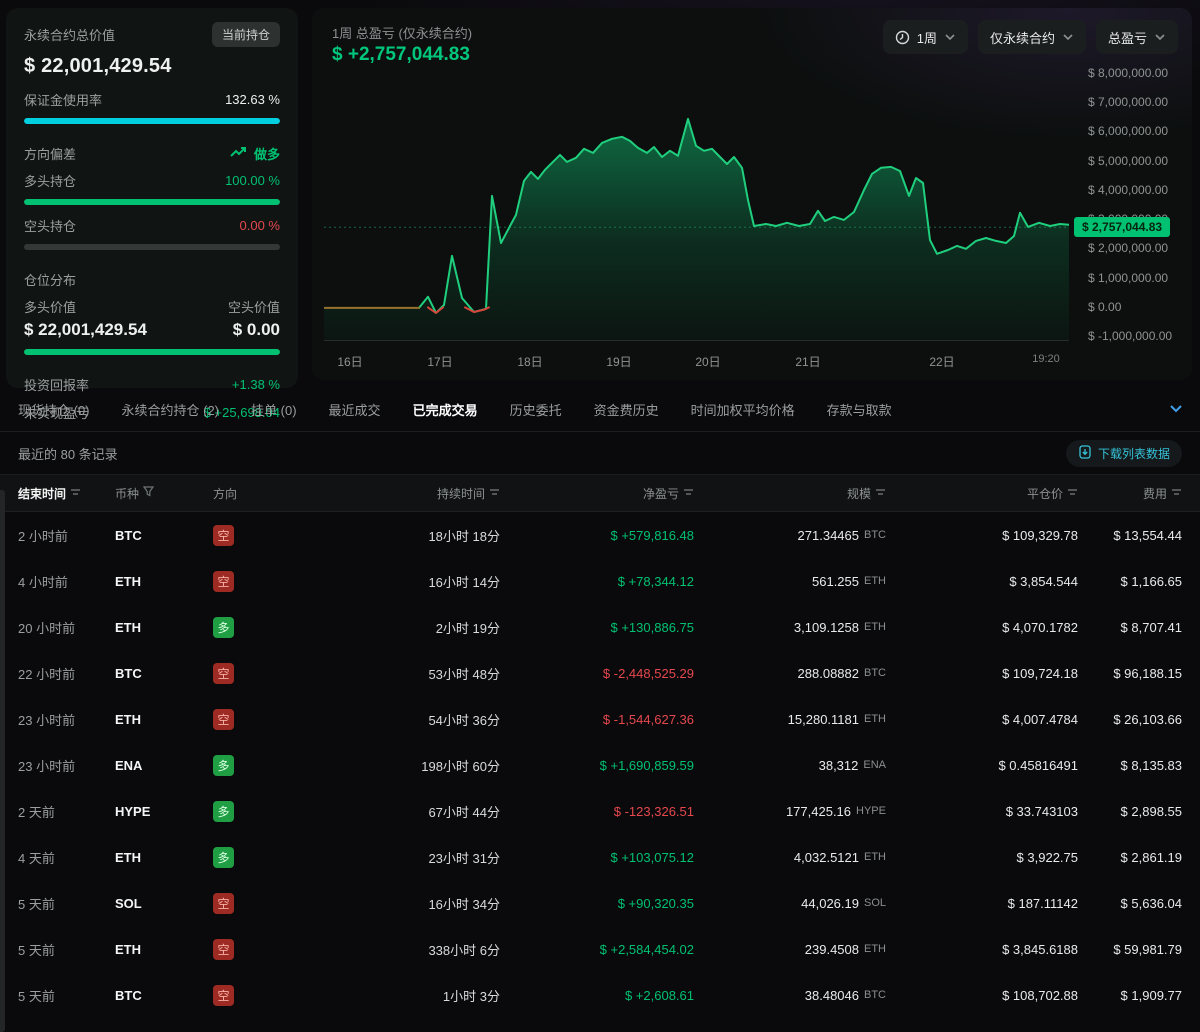  I want to click on end-time-cell: 2 天前, so click(36, 812).